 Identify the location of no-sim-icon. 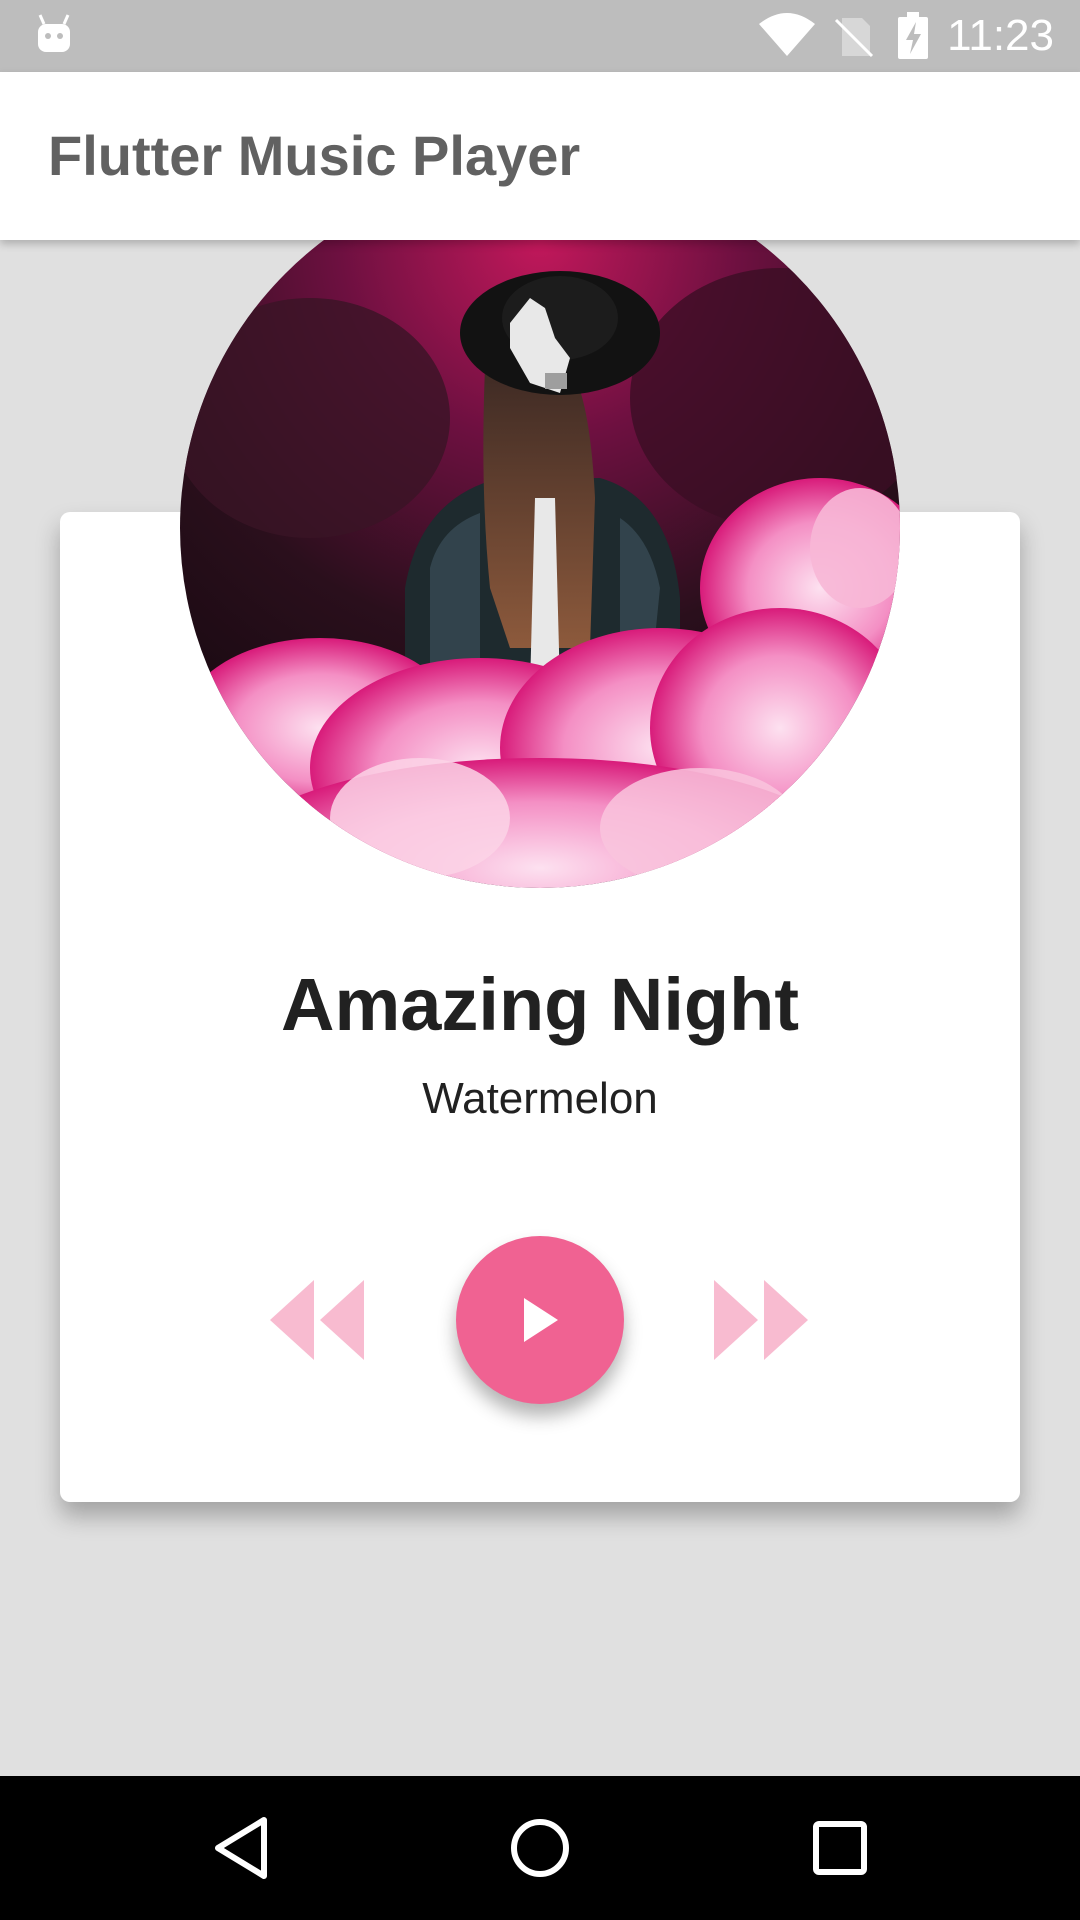
(854, 38).